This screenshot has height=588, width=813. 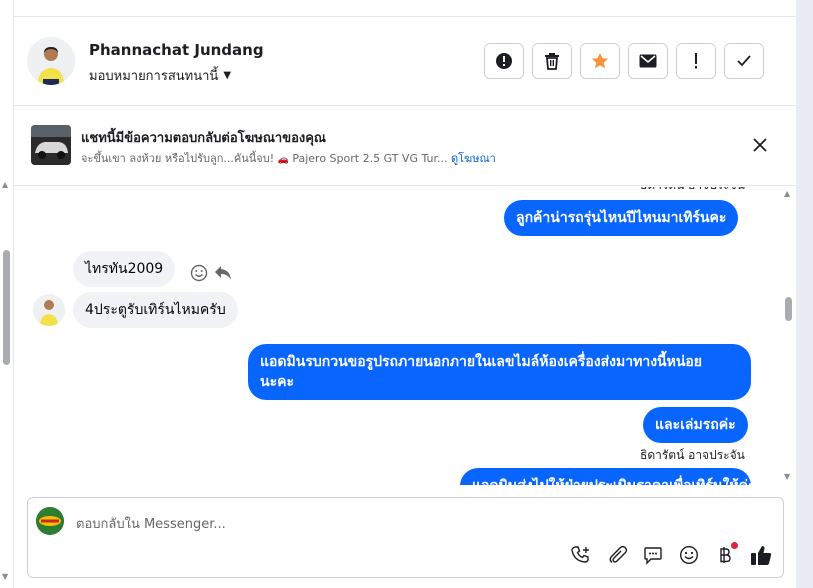 I want to click on mark-unread-button, so click(x=648, y=61).